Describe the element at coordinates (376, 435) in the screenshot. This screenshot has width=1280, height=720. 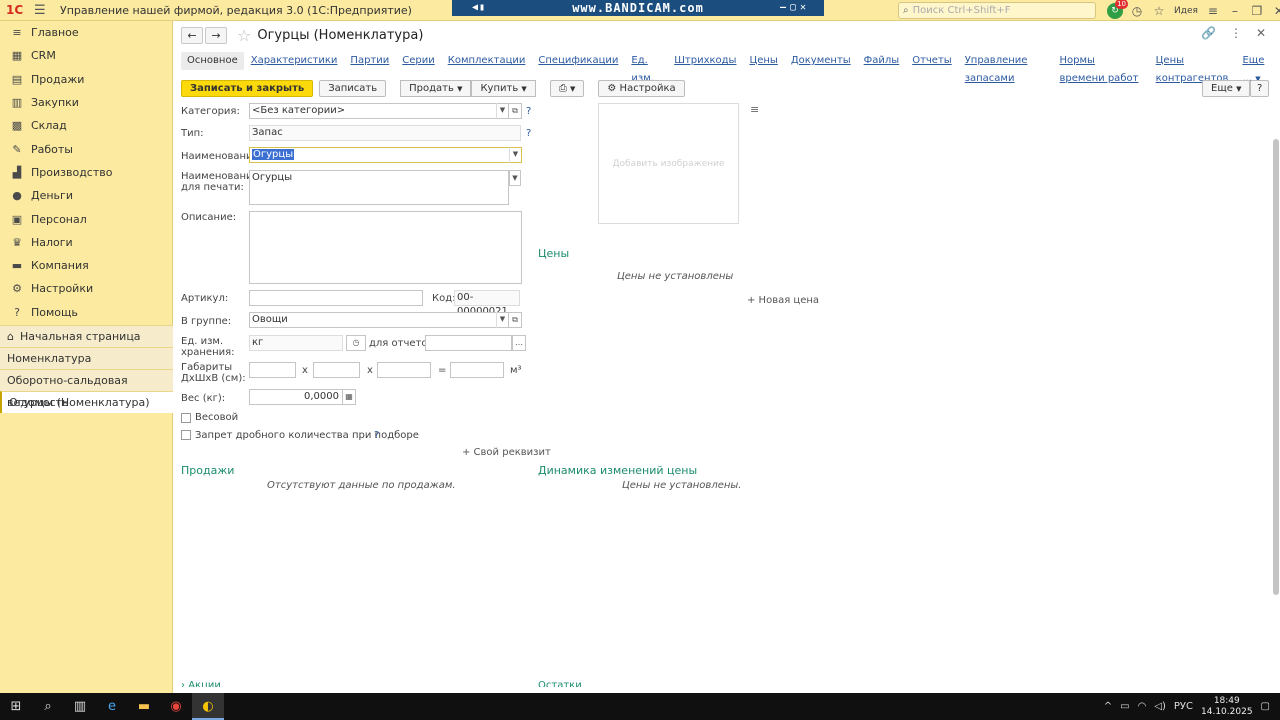
I see `fraction-help-icon: ?` at that location.